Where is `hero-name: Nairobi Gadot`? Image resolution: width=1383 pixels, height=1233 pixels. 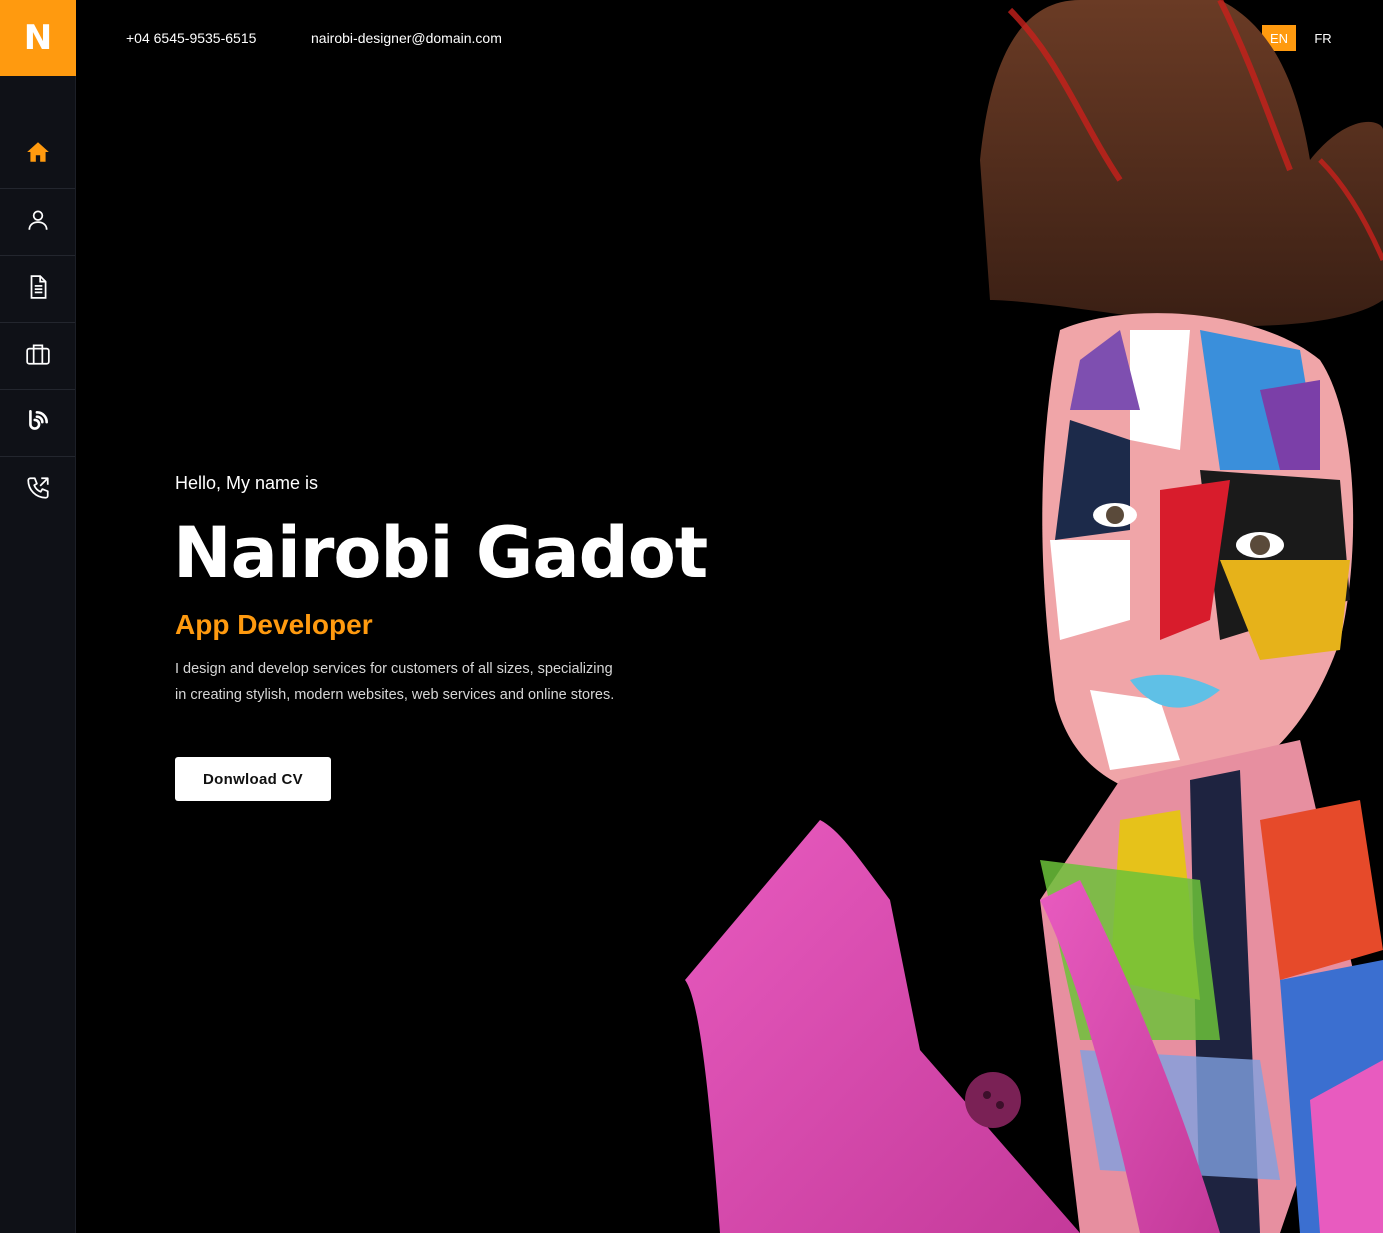
hero-name: Nairobi Gadot is located at coordinates (440, 553).